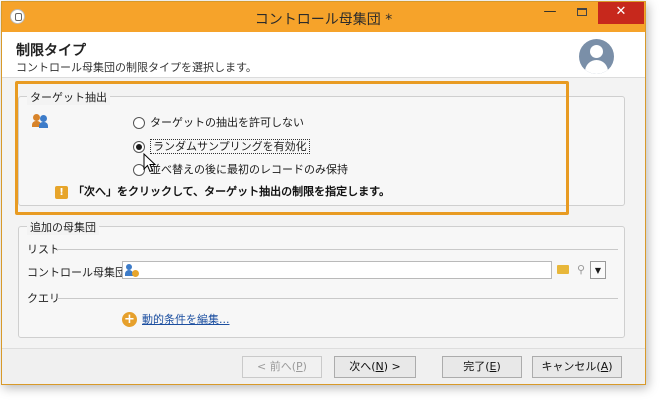 This screenshot has width=670, height=401. What do you see at coordinates (230, 146) in the screenshot?
I see `radio-random-sampling-label: ランダムサンプリングを有効化` at bounding box center [230, 146].